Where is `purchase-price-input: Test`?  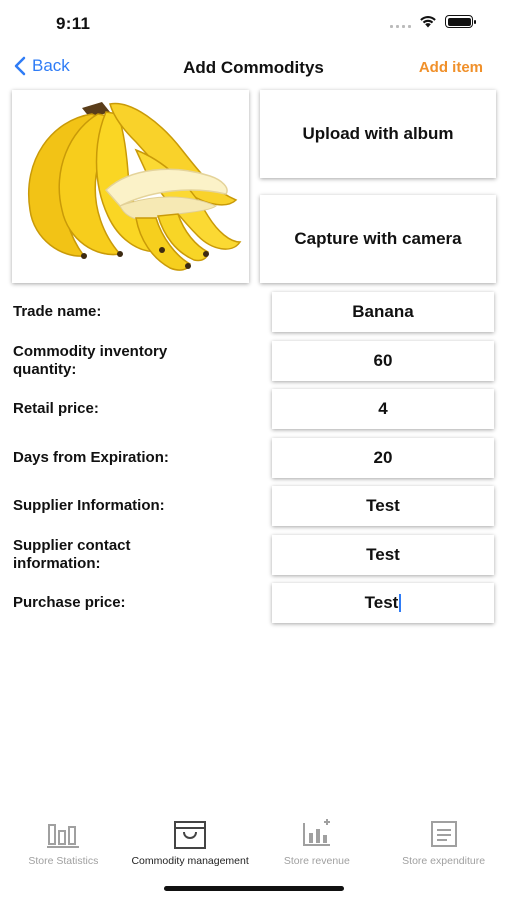 purchase-price-input: Test is located at coordinates (383, 603).